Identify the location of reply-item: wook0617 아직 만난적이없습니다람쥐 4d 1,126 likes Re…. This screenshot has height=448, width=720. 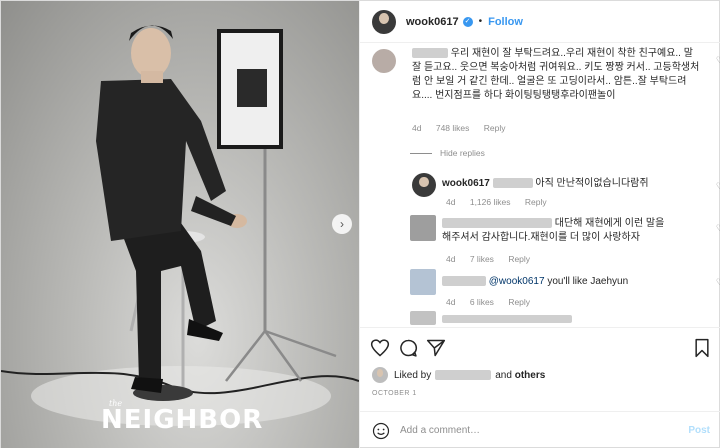
(546, 193).